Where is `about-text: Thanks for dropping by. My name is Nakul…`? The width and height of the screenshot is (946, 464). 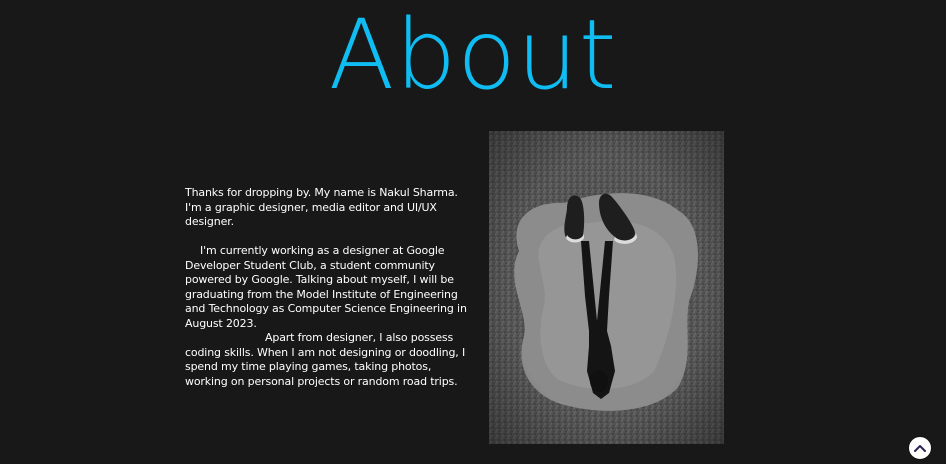
about-text: Thanks for dropping by. My name is Nakul… is located at coordinates (330, 287).